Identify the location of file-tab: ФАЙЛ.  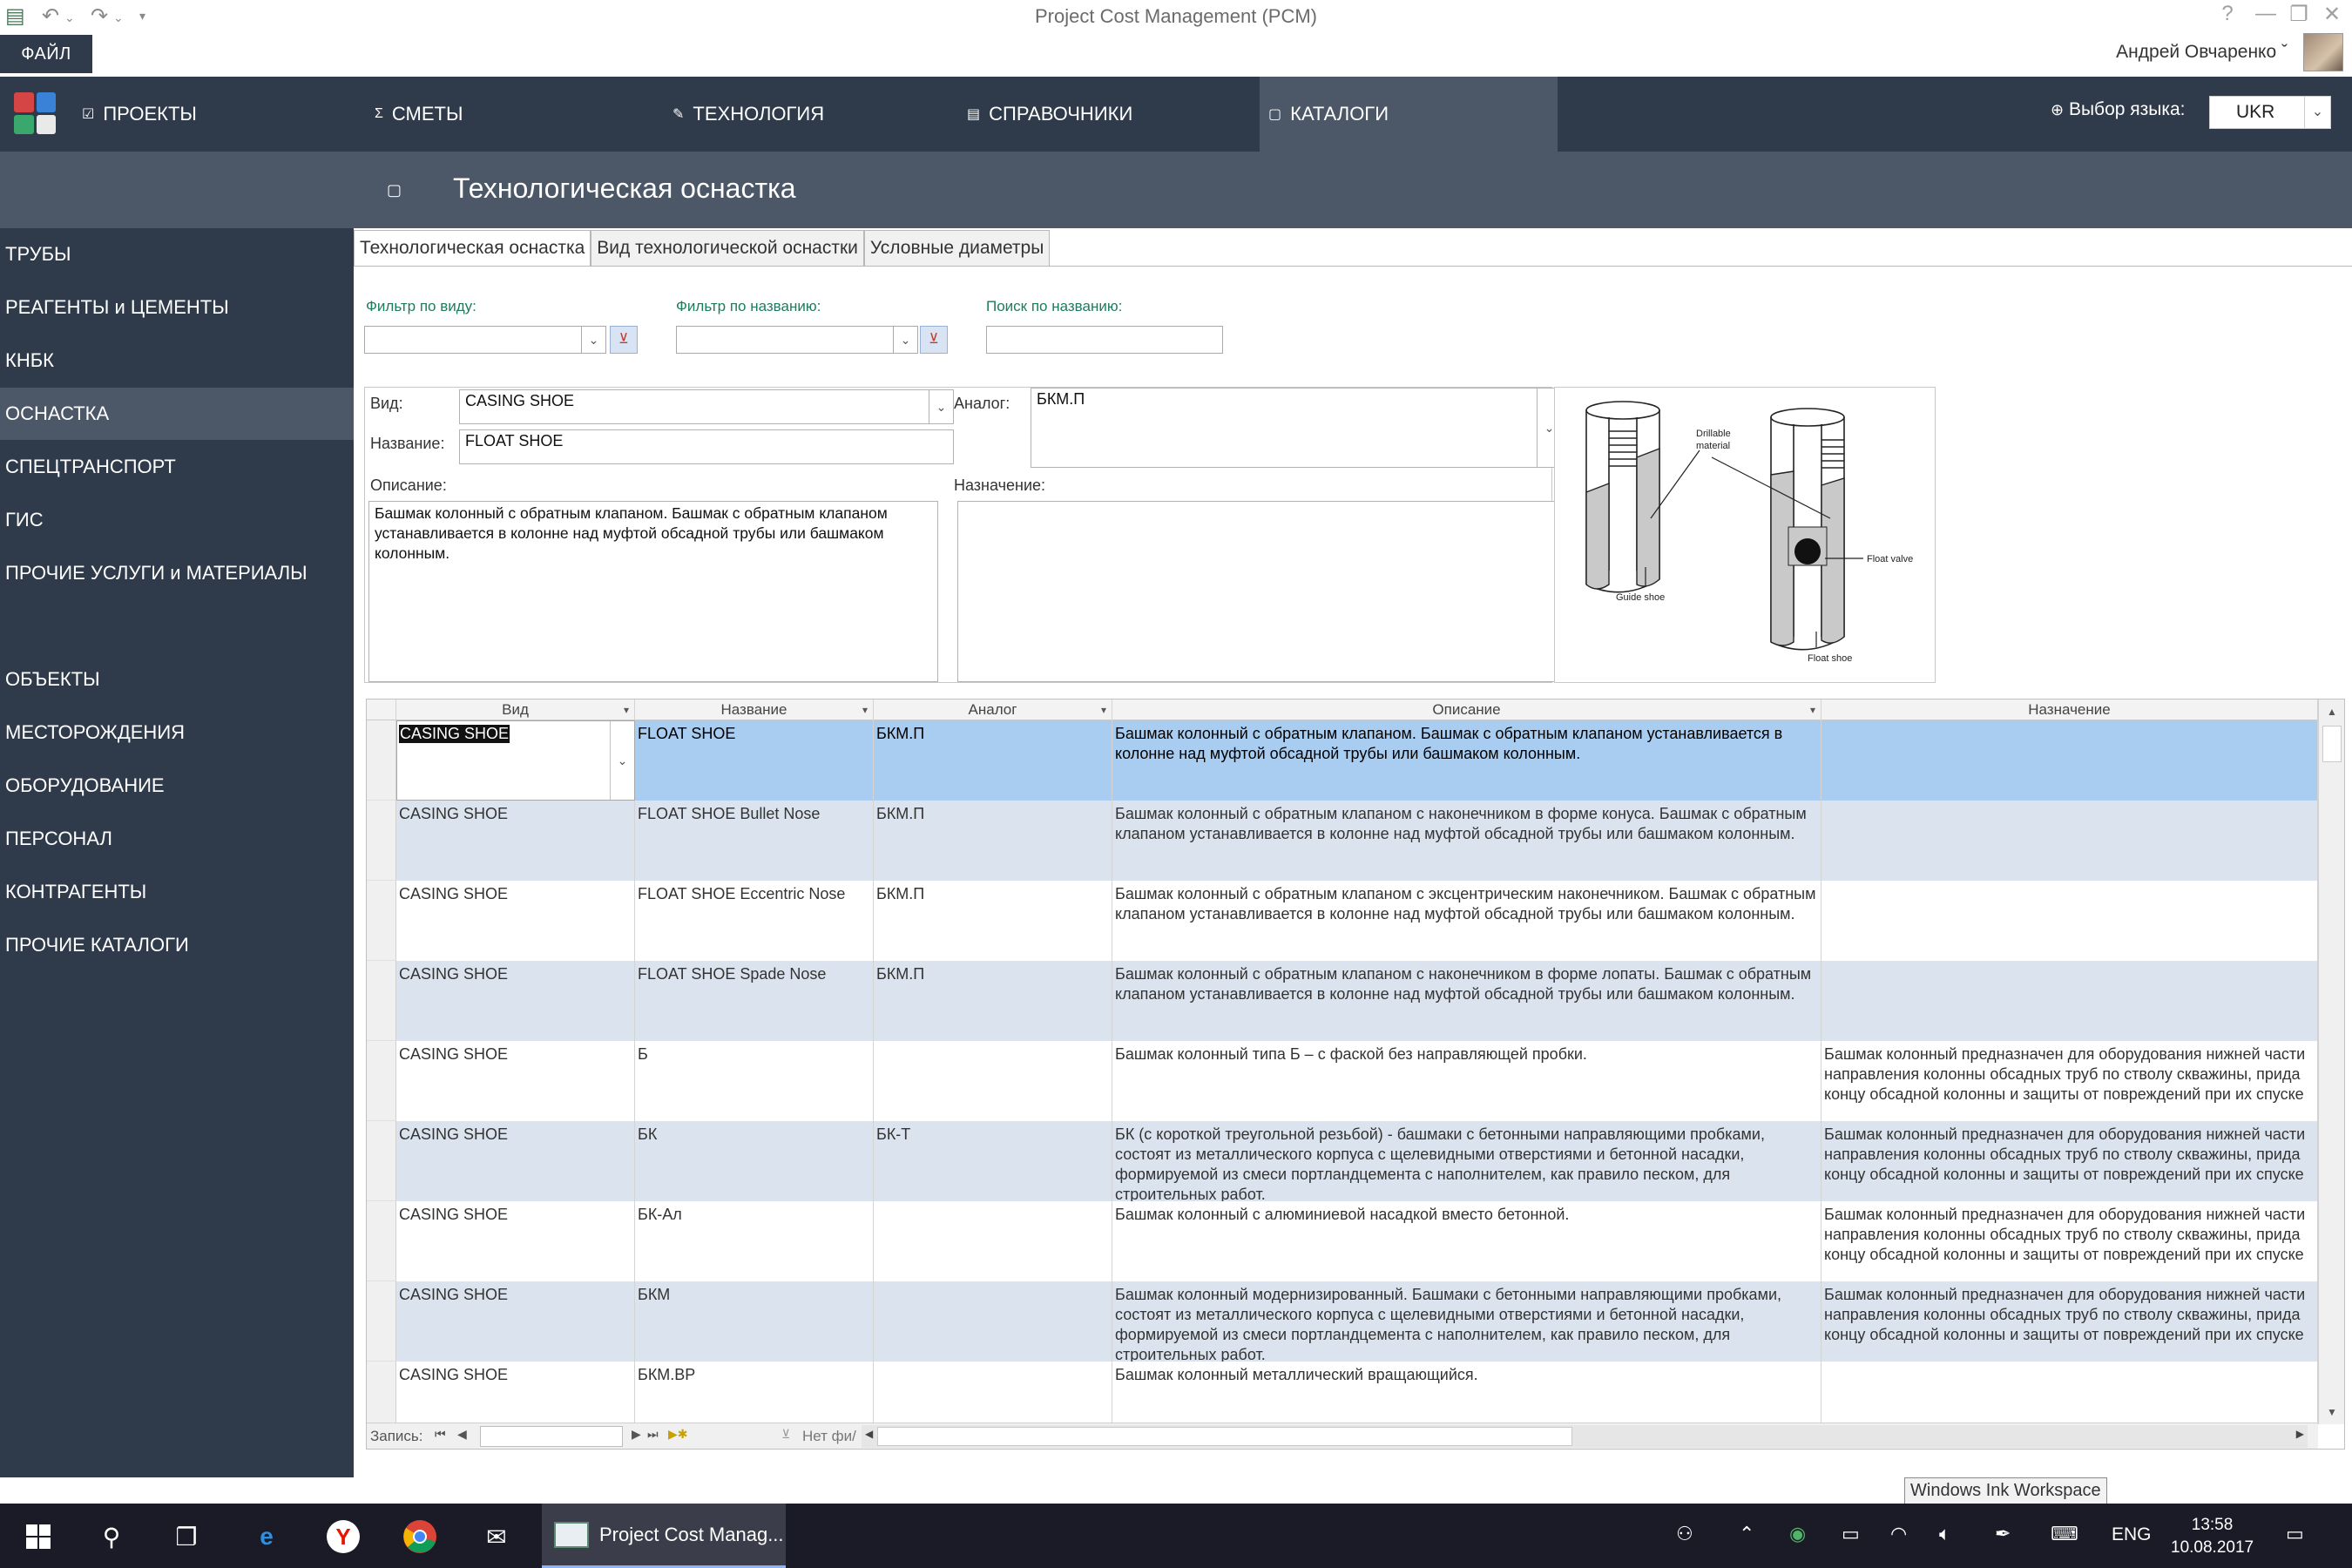
(46, 54).